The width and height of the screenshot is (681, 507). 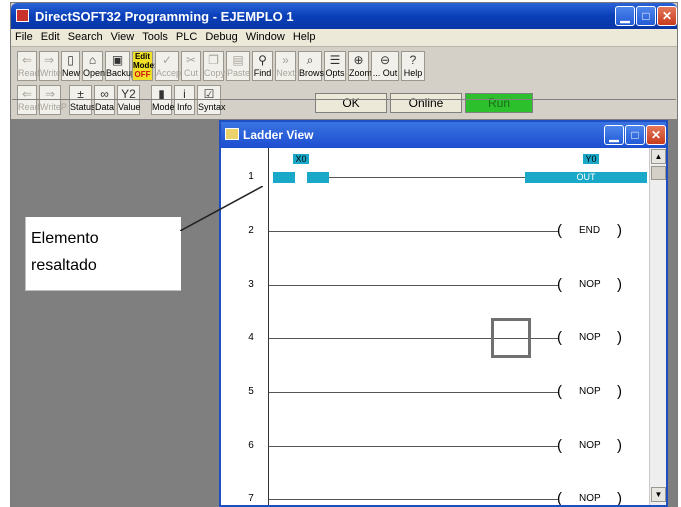 I want to click on toolbar-label: Status, so click(x=83, y=107).